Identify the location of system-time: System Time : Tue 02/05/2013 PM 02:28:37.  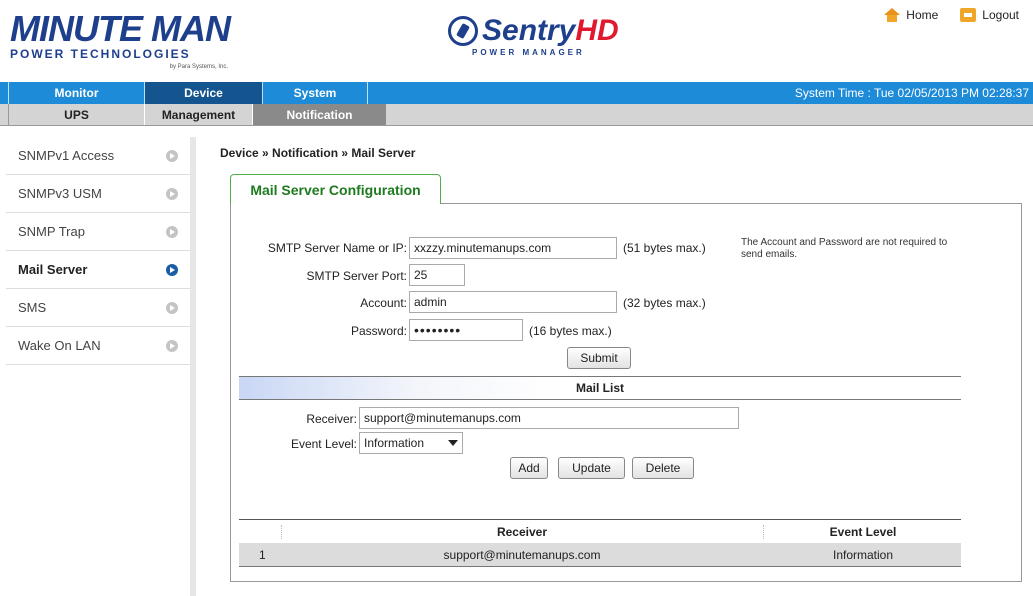
(911, 93).